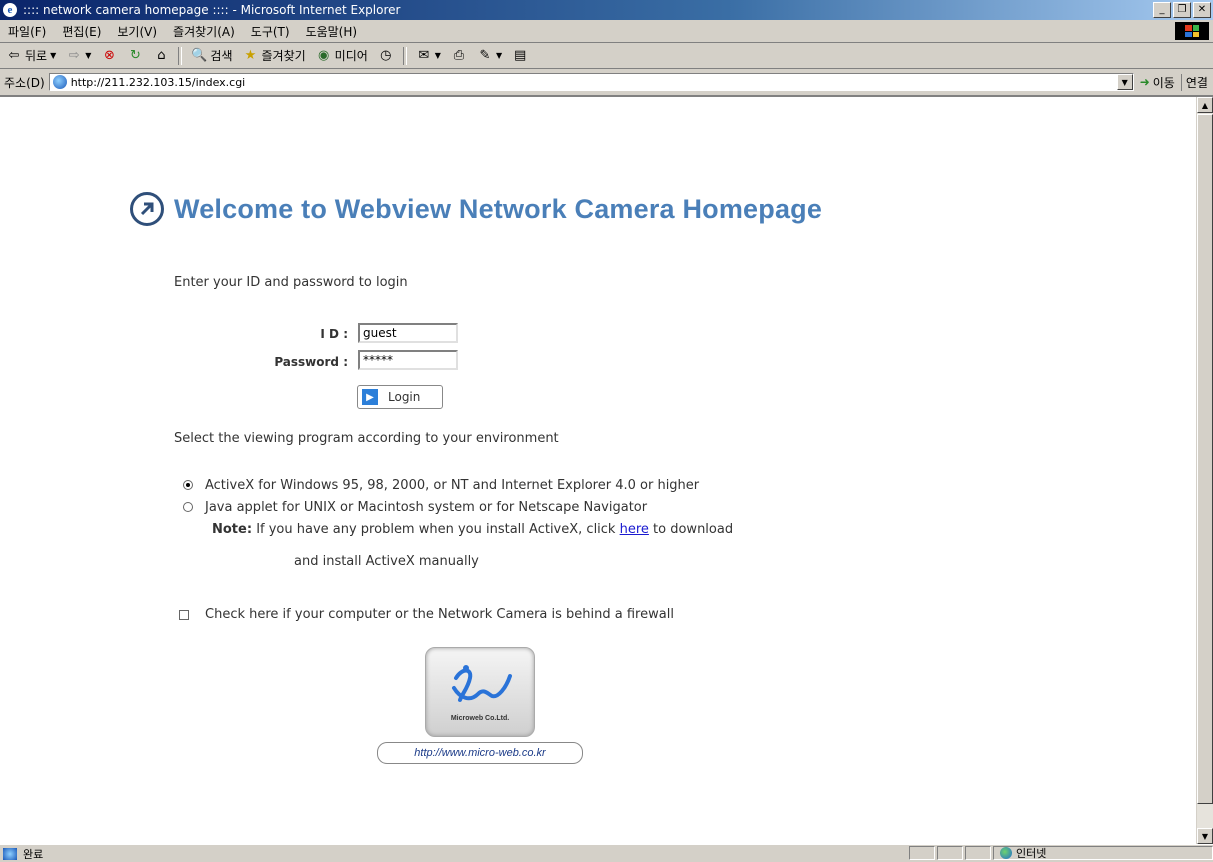 This screenshot has height=862, width=1213. I want to click on firewall-checkbox, so click(184, 615).